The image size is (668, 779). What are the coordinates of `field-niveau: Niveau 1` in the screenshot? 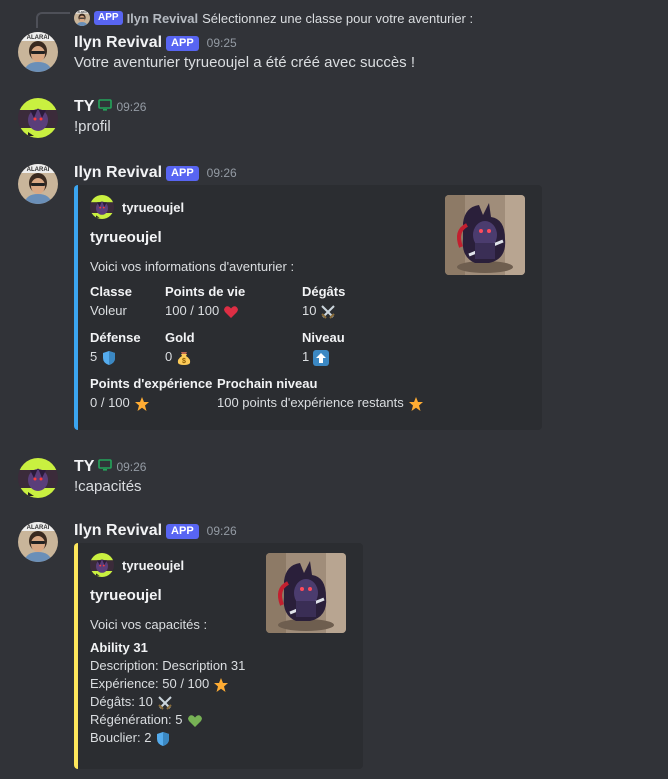 It's located at (323, 348).